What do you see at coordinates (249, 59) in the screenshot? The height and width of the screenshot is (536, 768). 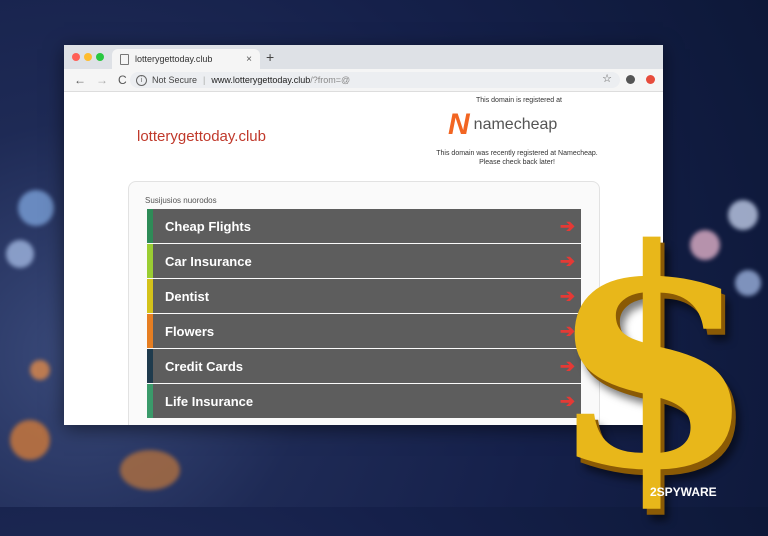 I see `tab-close-icon: ×` at bounding box center [249, 59].